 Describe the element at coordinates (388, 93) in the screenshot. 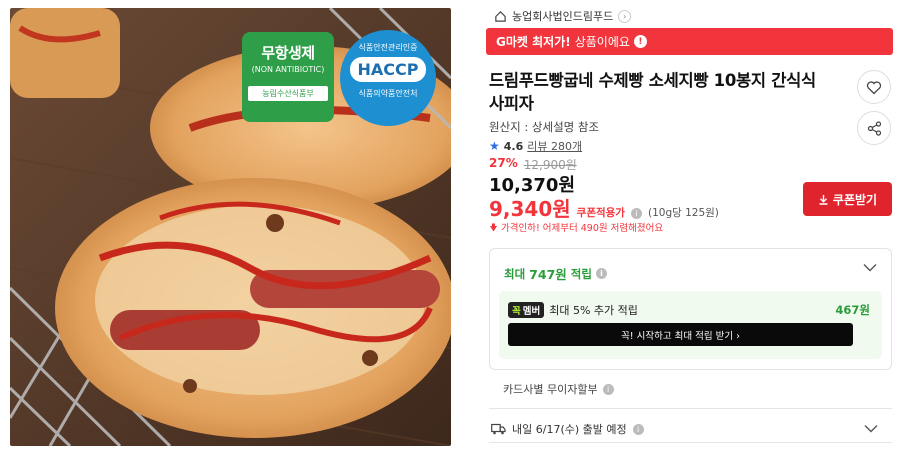

I see `haccp-bottom: 식품의약품안전처` at that location.